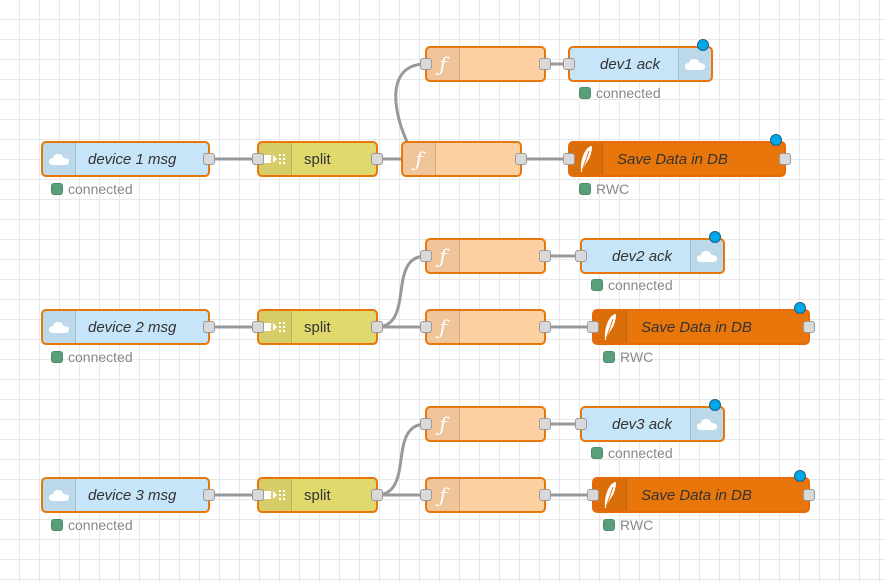 The height and width of the screenshot is (582, 885). I want to click on status-db-1: RWC, so click(604, 189).